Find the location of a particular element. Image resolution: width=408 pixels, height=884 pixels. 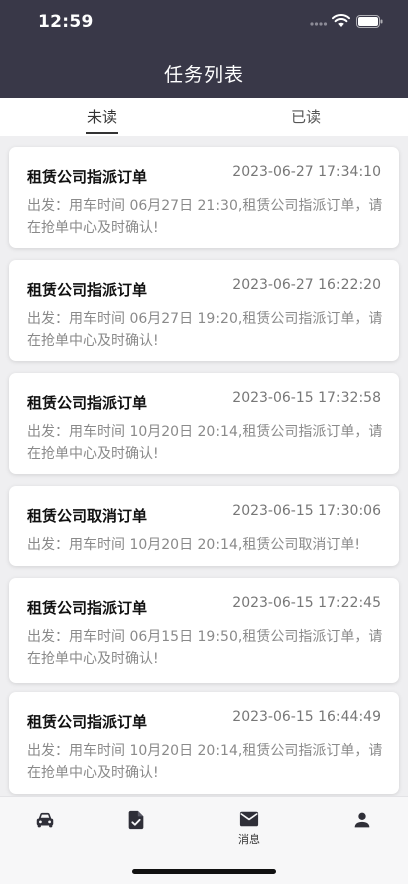

tabbar-item-car is located at coordinates (45, 821).